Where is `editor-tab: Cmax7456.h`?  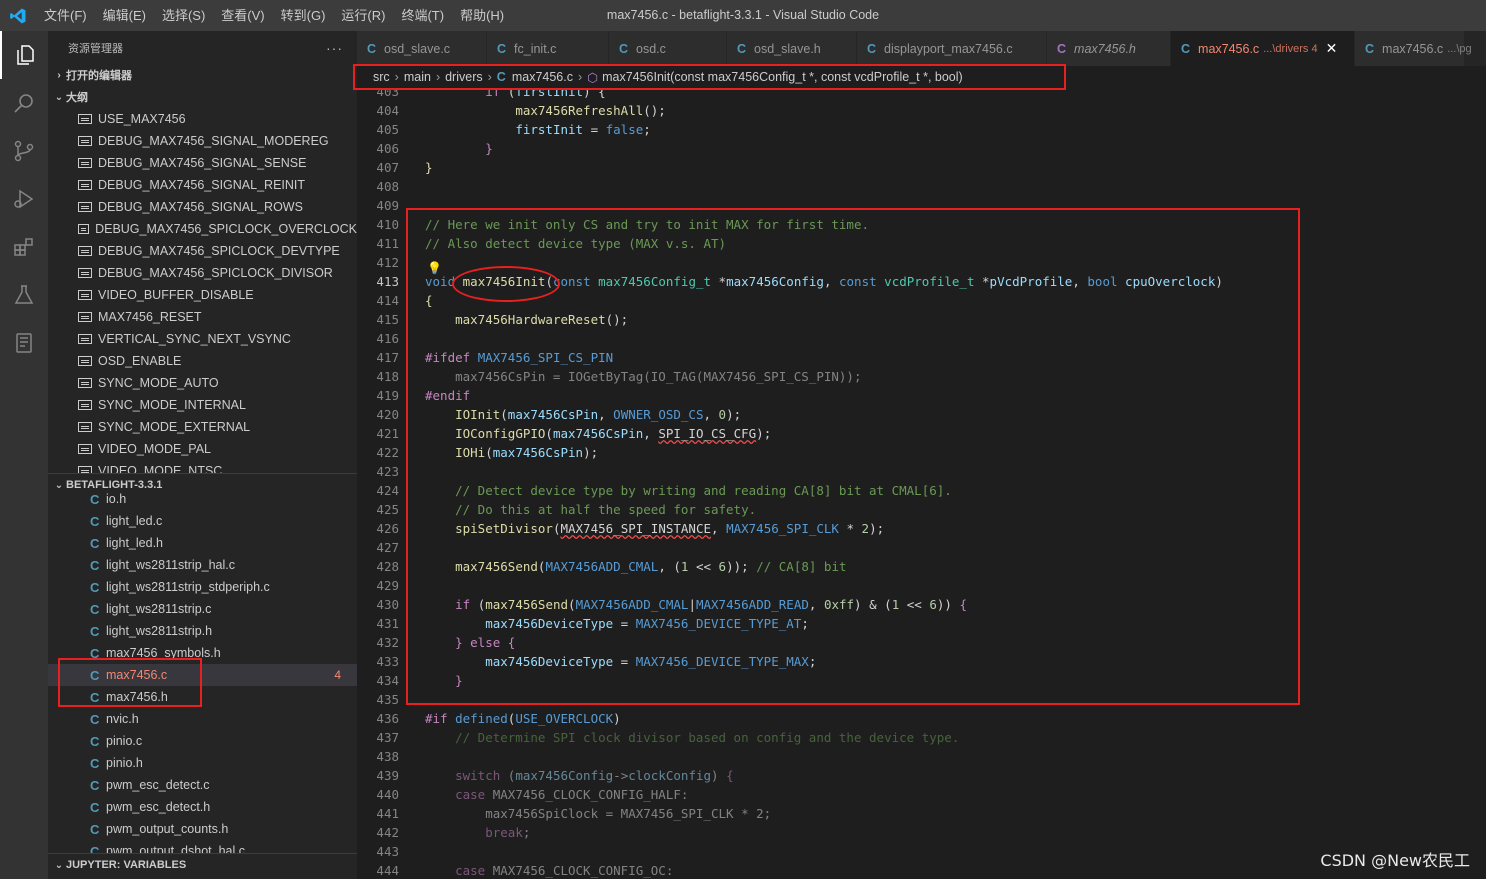 editor-tab: Cmax7456.h is located at coordinates (1109, 48).